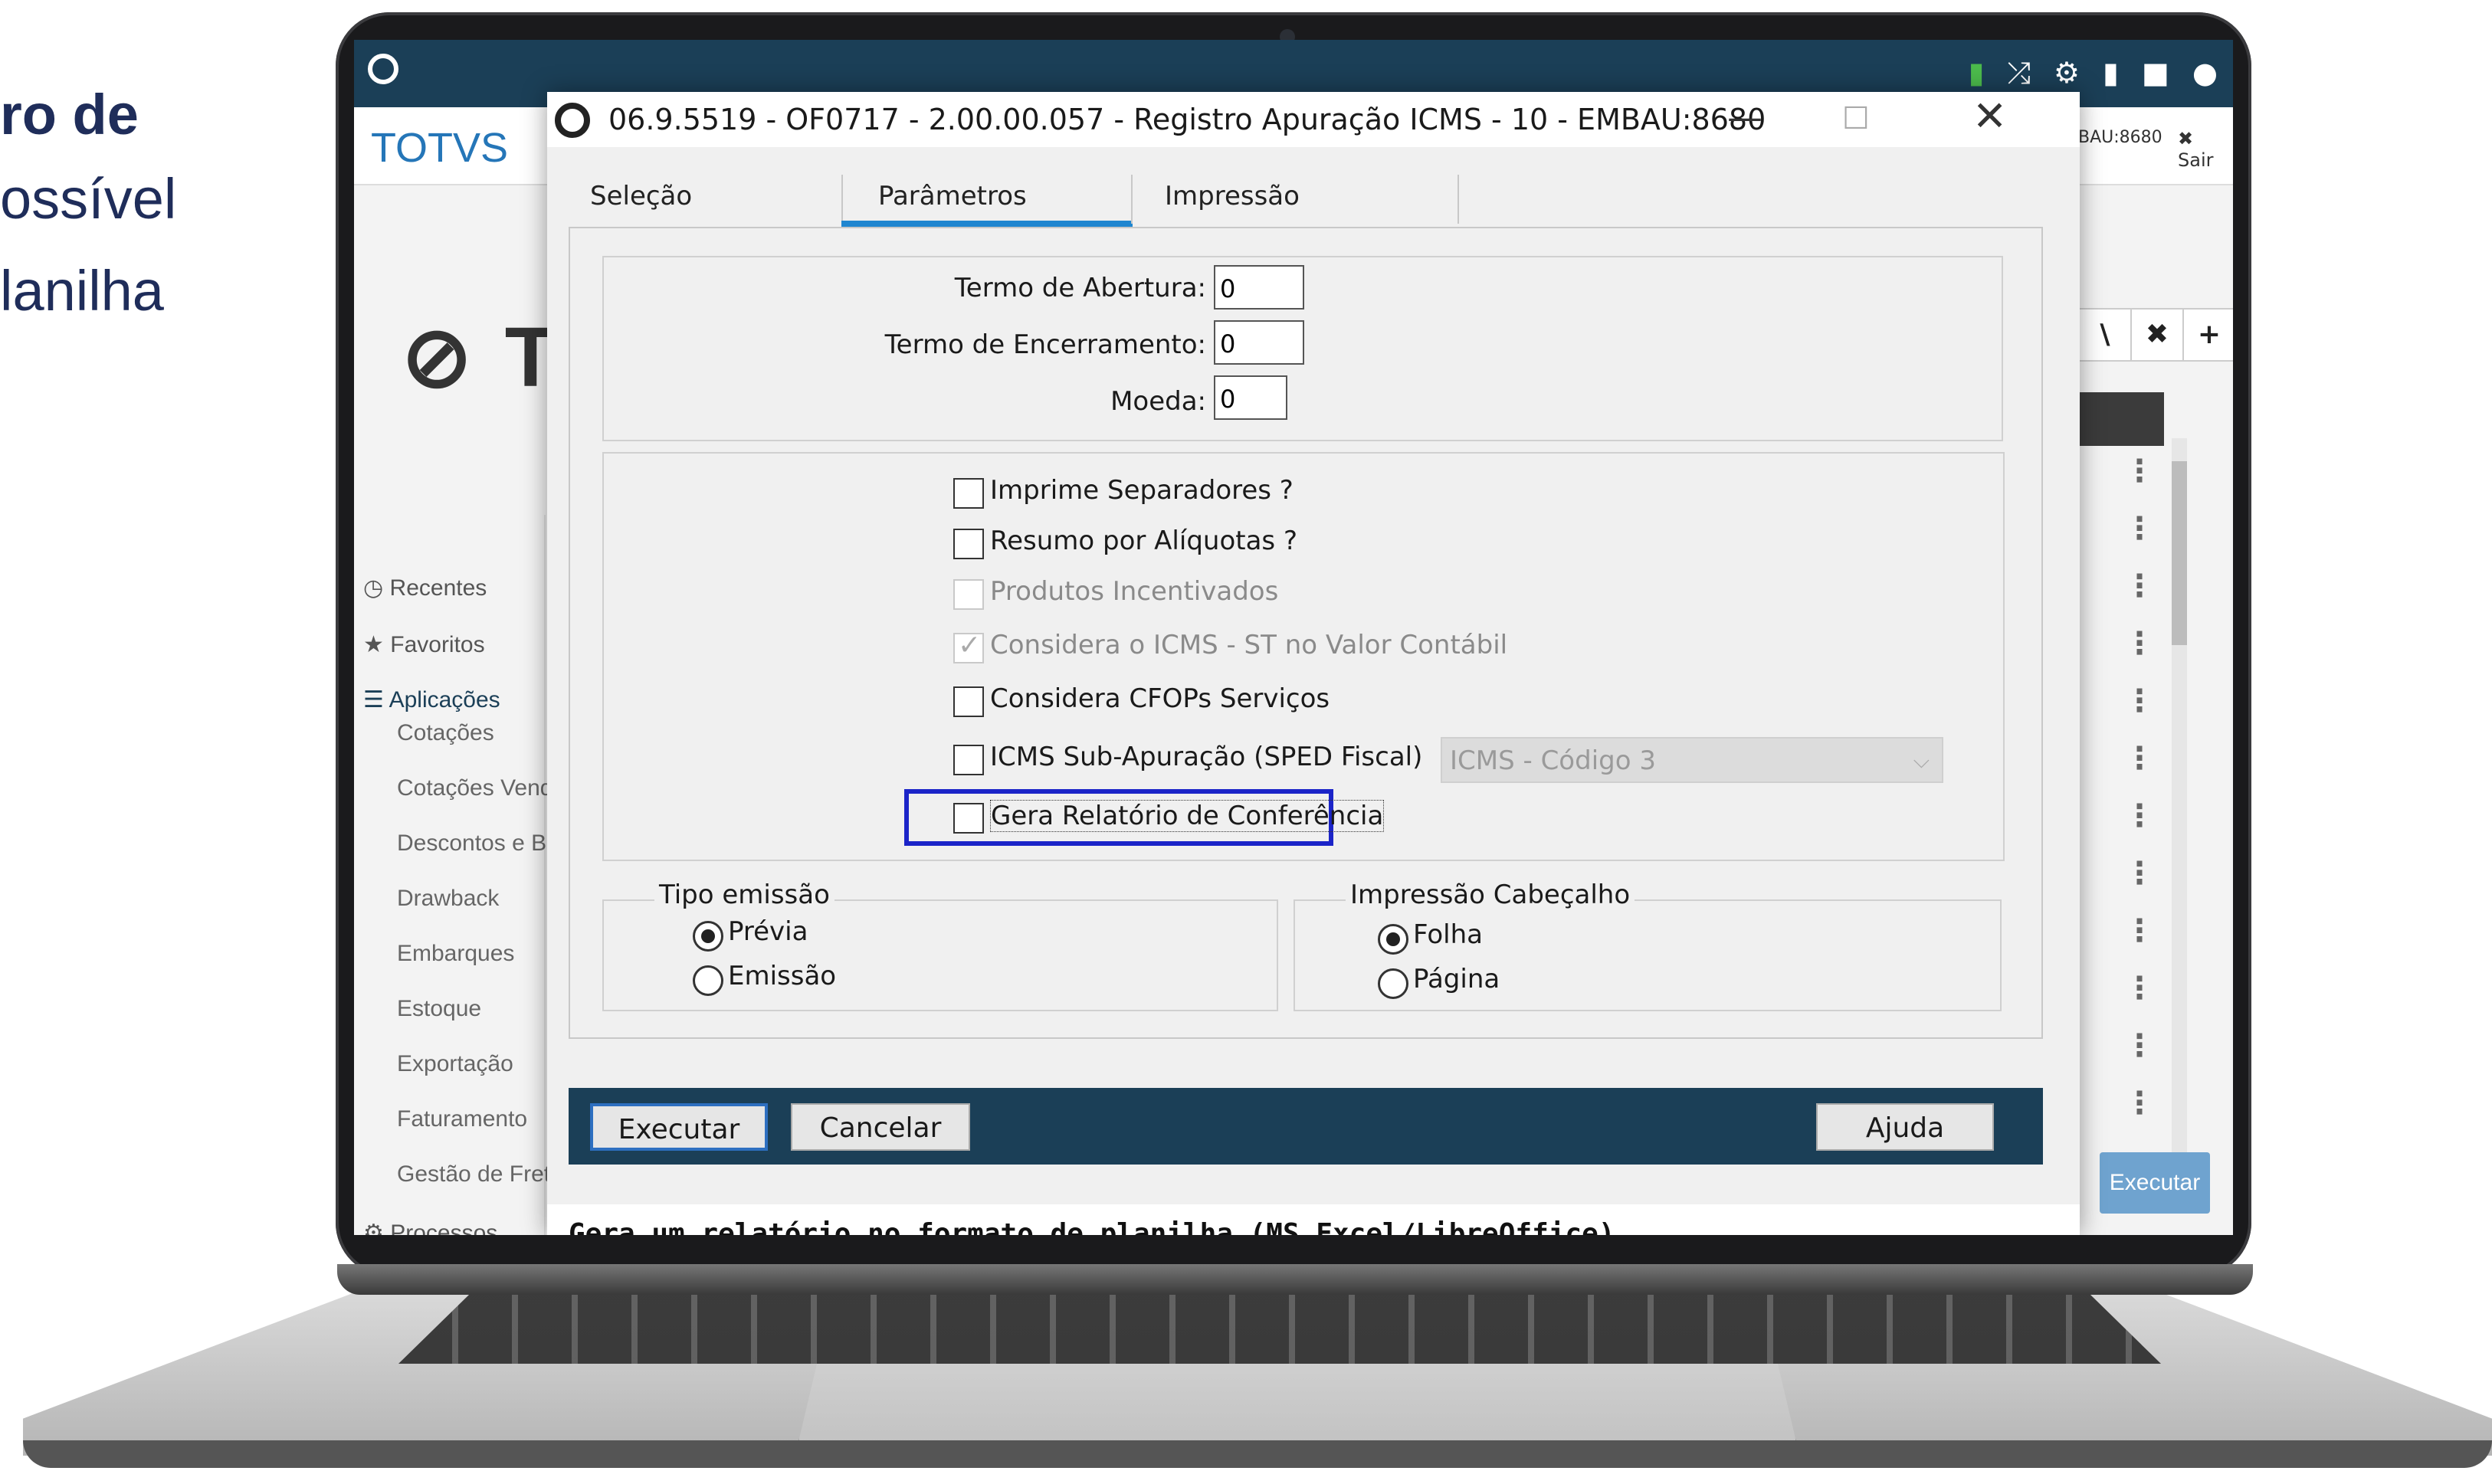  I want to click on previa-radio, so click(708, 936).